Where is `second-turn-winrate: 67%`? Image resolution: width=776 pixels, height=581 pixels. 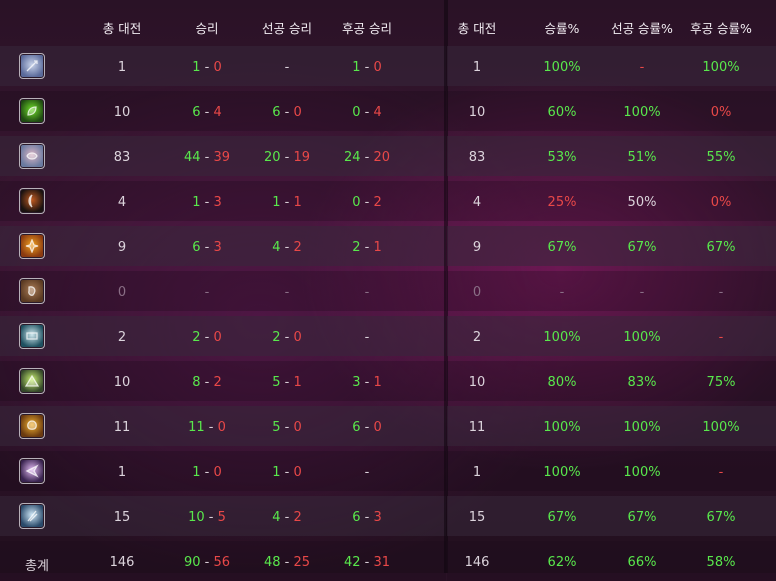 second-turn-winrate: 67% is located at coordinates (721, 247).